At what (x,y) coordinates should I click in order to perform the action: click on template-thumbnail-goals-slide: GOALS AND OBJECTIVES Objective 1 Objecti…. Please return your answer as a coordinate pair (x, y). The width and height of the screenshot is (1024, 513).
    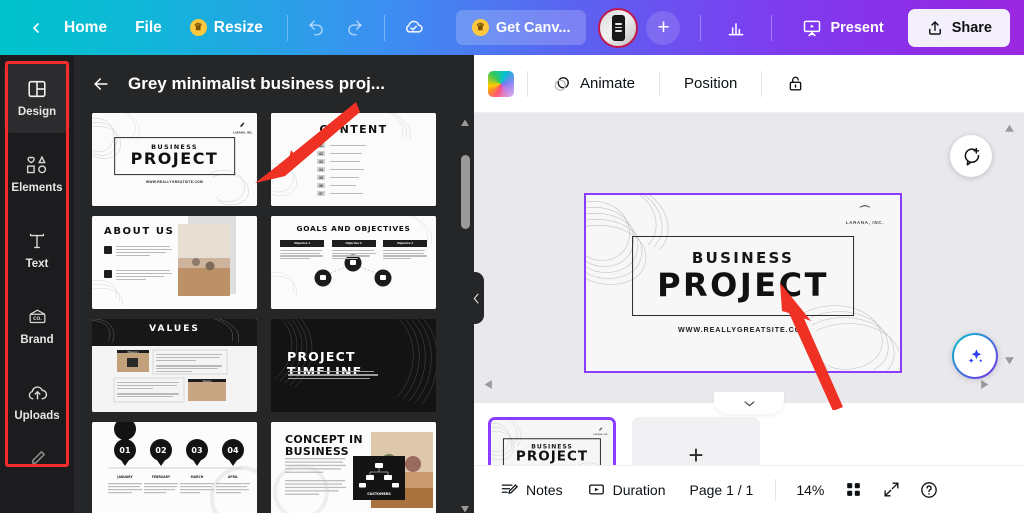
    Looking at the image, I should click on (353, 262).